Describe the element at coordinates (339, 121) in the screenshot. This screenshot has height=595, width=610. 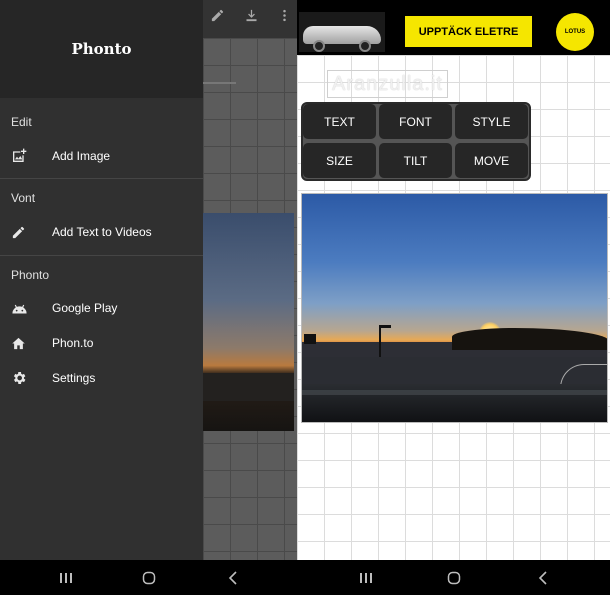
I see `tool-text-button: TEXT` at that location.